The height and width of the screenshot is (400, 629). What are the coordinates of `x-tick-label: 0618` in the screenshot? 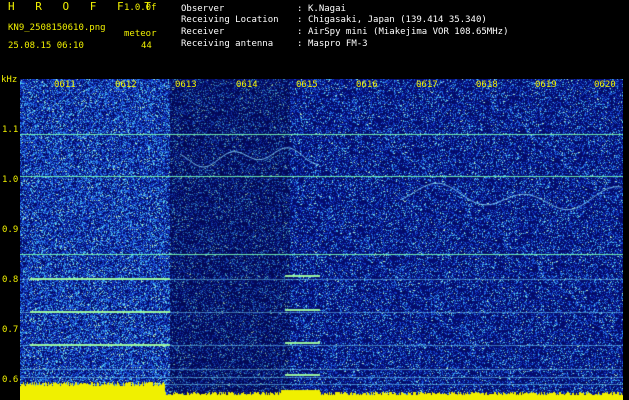 It's located at (487, 85).